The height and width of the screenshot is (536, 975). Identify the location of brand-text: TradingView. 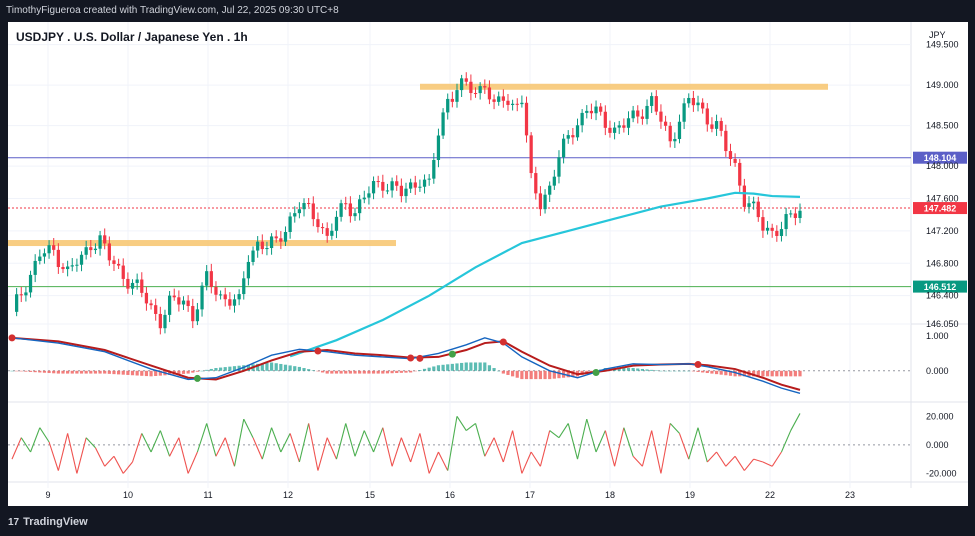
(55, 522).